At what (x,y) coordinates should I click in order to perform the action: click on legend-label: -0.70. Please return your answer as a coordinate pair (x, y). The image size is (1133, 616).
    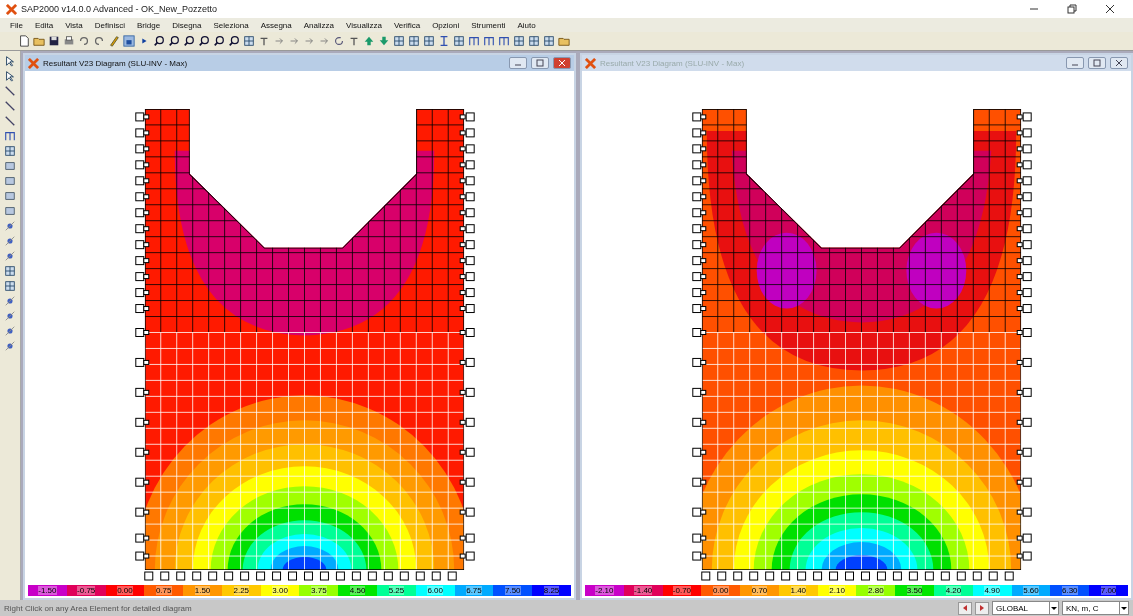
    Looking at the image, I should click on (682, 590).